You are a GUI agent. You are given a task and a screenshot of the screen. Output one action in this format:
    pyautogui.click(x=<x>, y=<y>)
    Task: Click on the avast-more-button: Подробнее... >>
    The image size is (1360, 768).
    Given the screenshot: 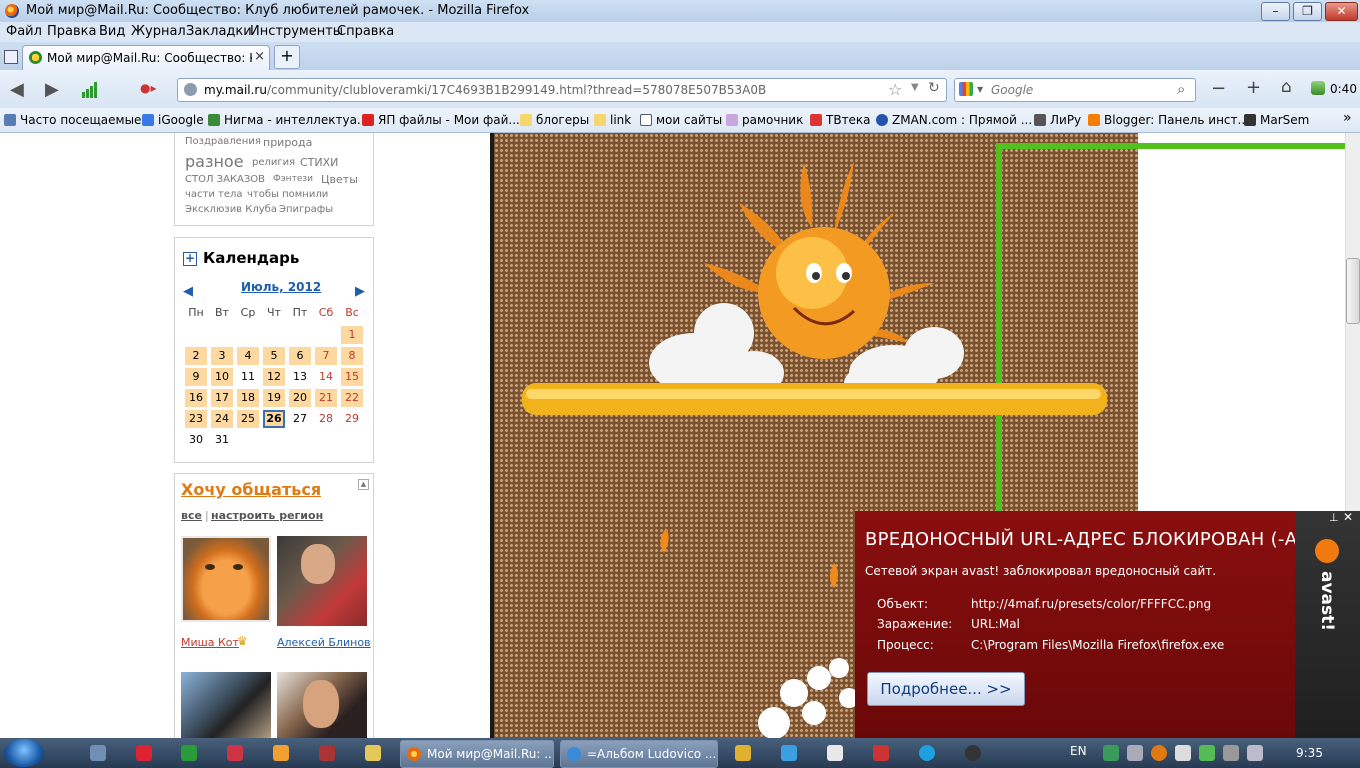 What is the action you would take?
    pyautogui.click(x=946, y=689)
    